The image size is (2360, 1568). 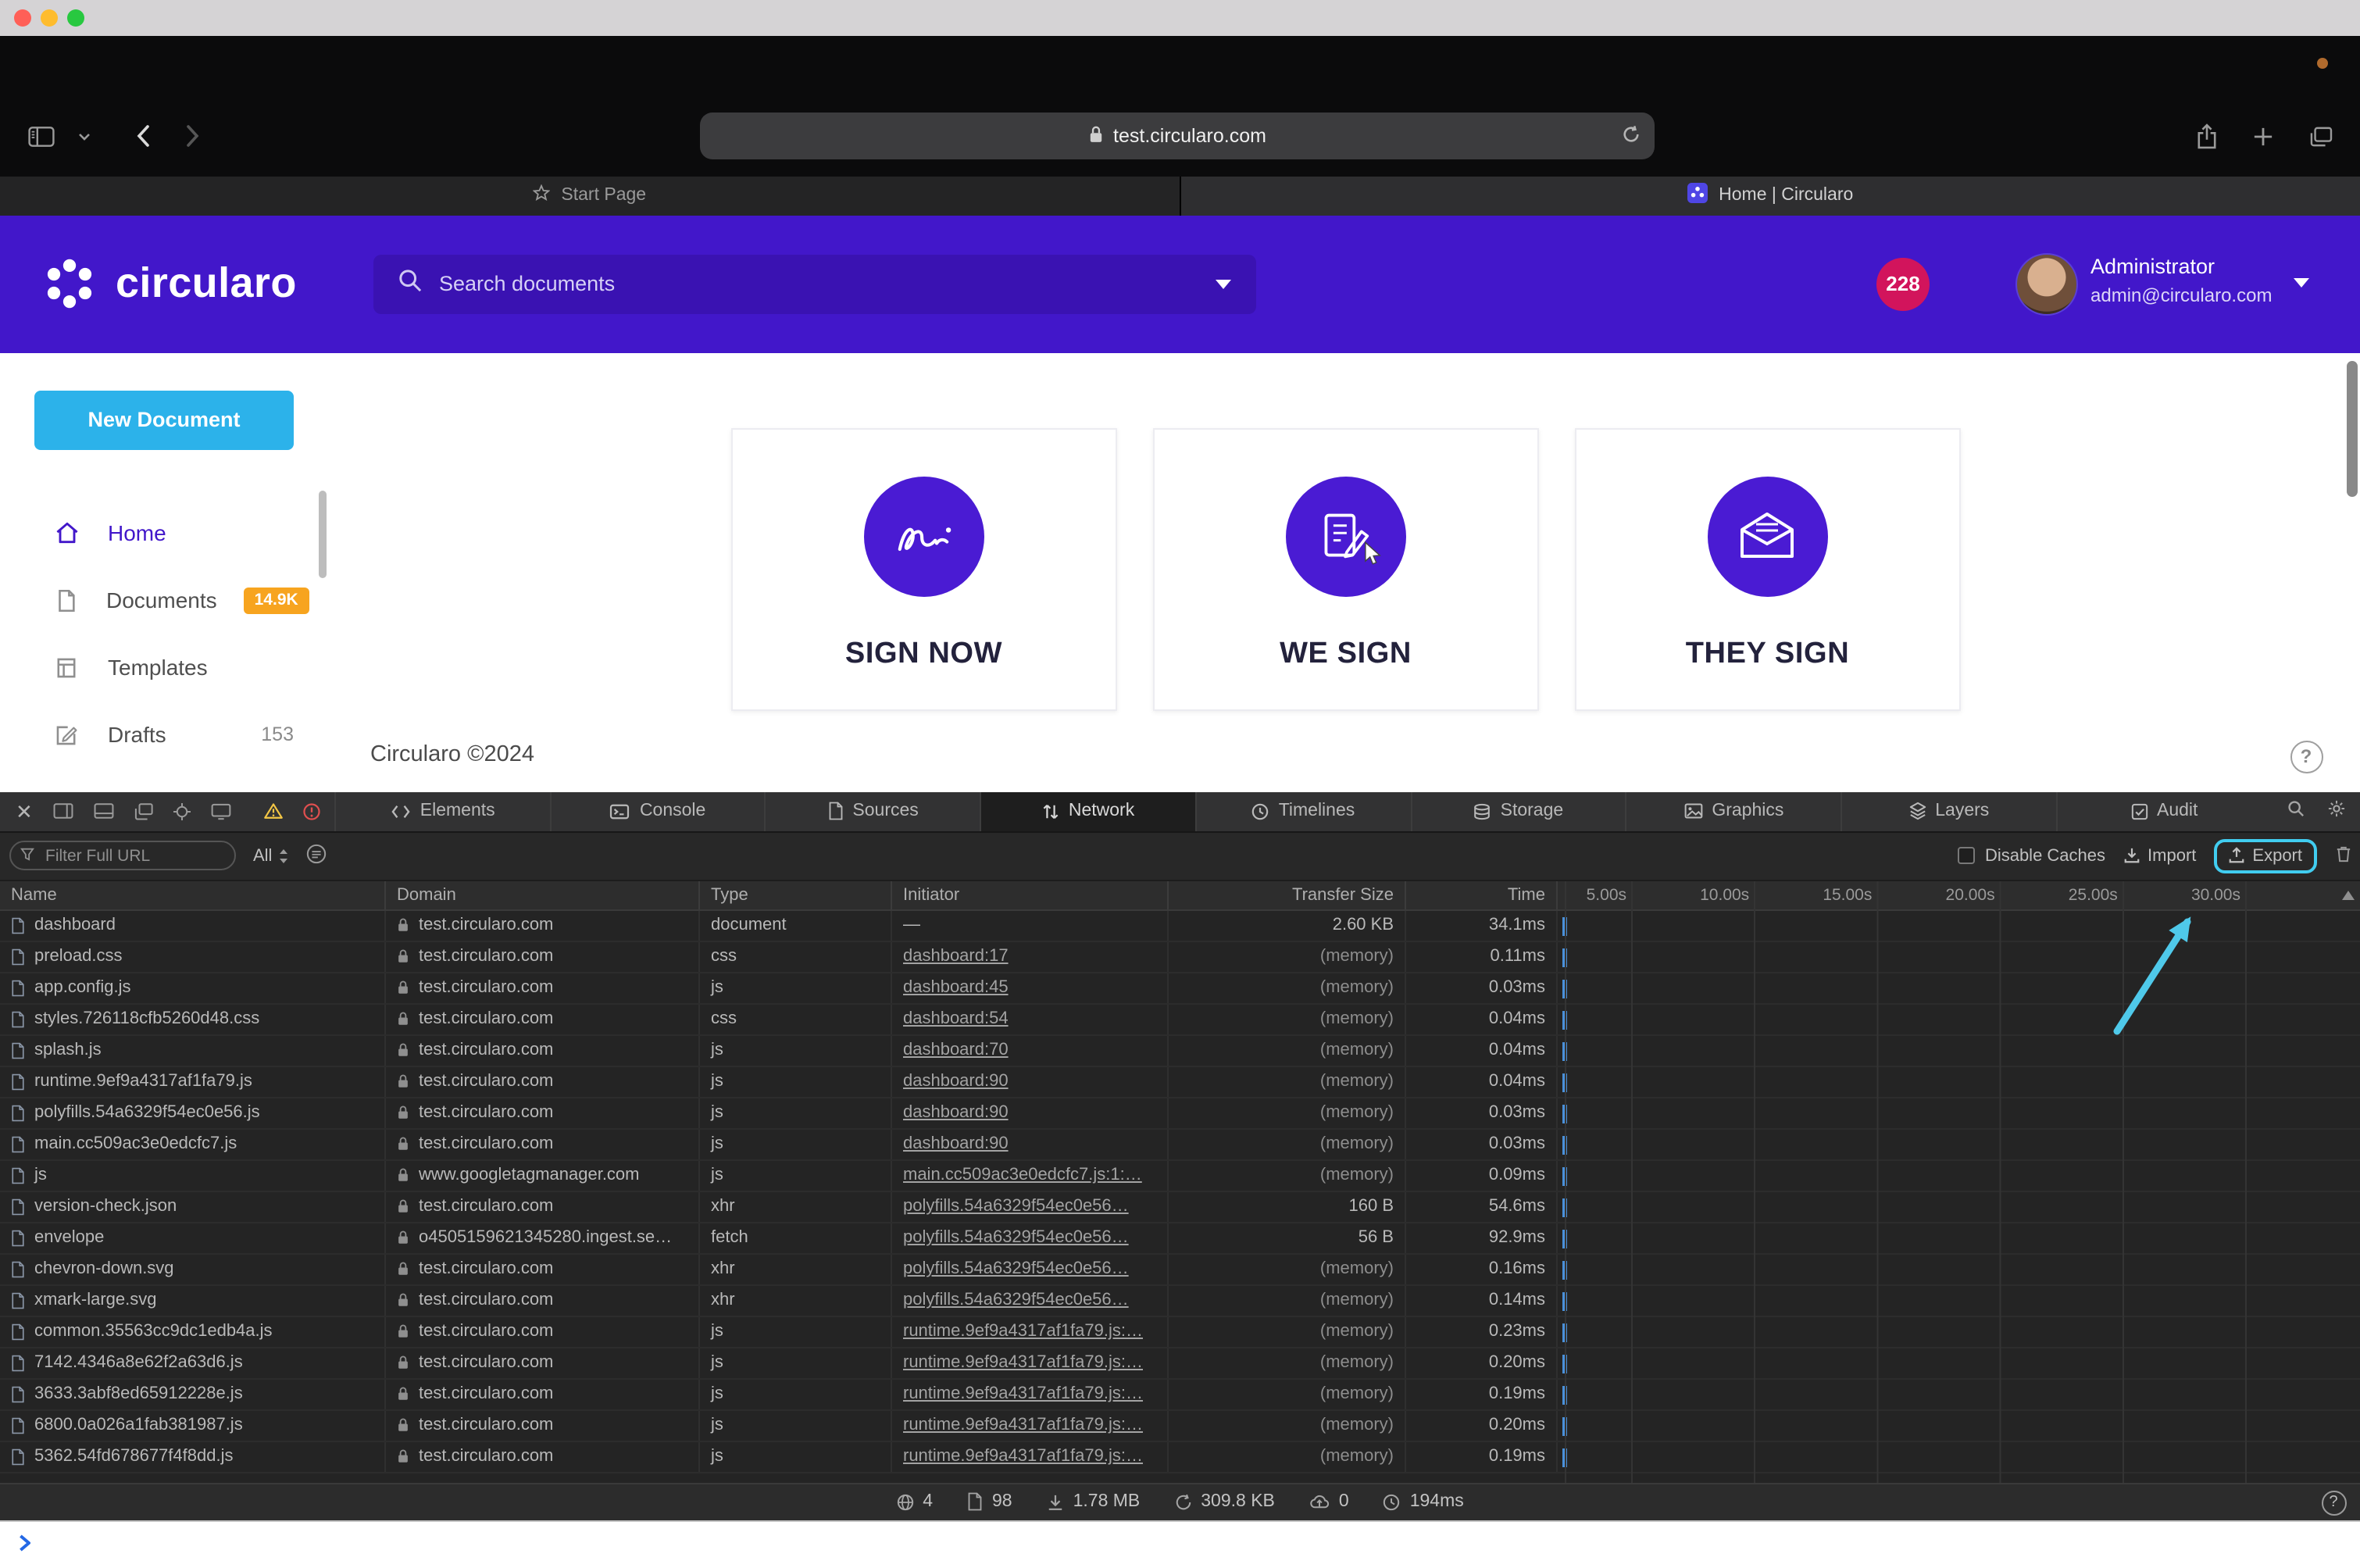 What do you see at coordinates (590, 196) in the screenshot?
I see `tab-start-page: Start Page` at bounding box center [590, 196].